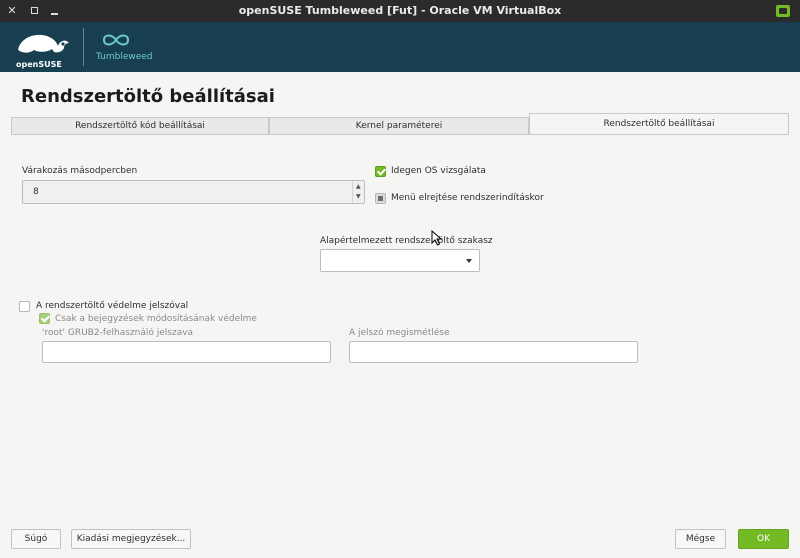 The width and height of the screenshot is (800, 558). Describe the element at coordinates (186, 352) in the screenshot. I see `root-password-field` at that location.